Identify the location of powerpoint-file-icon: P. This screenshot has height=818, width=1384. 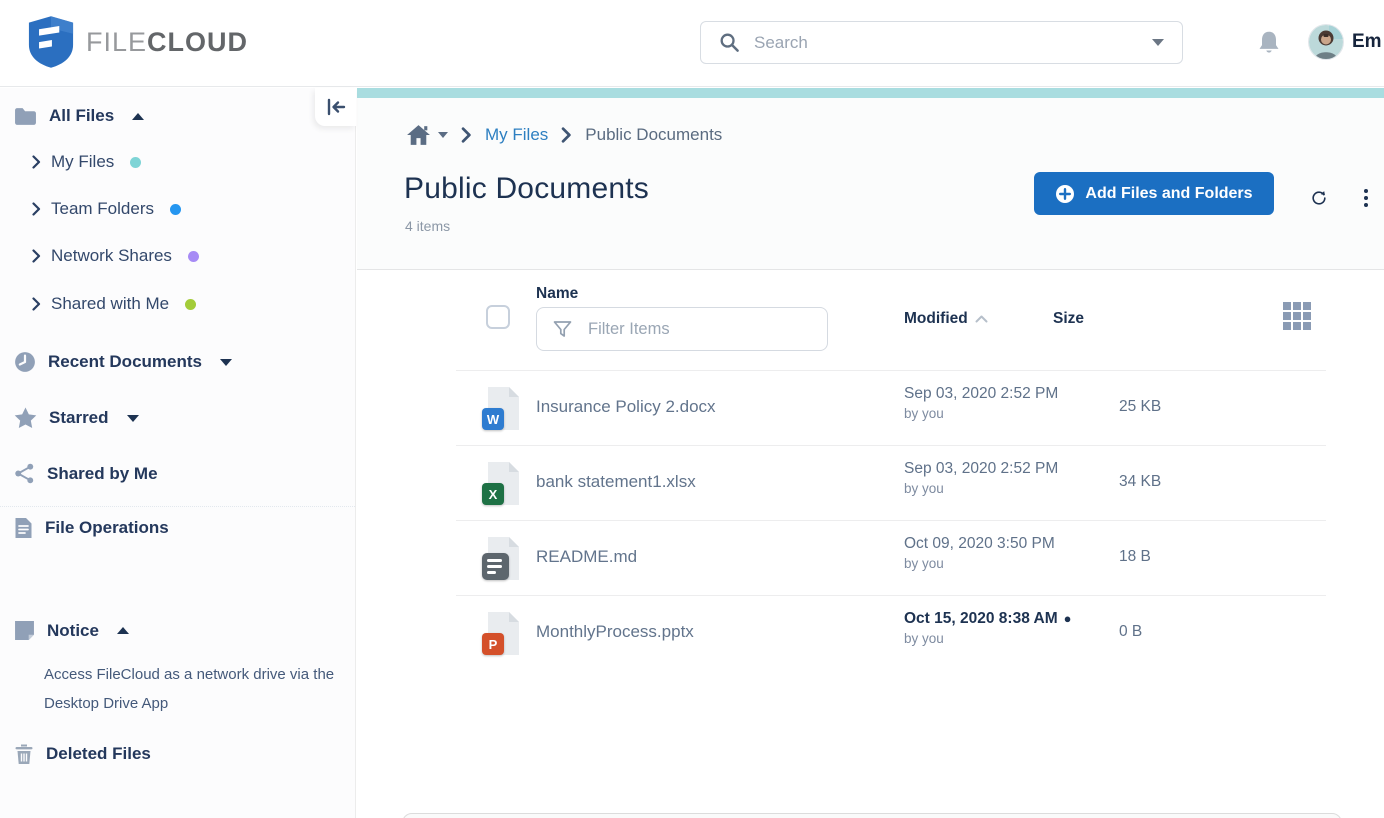
(501, 633).